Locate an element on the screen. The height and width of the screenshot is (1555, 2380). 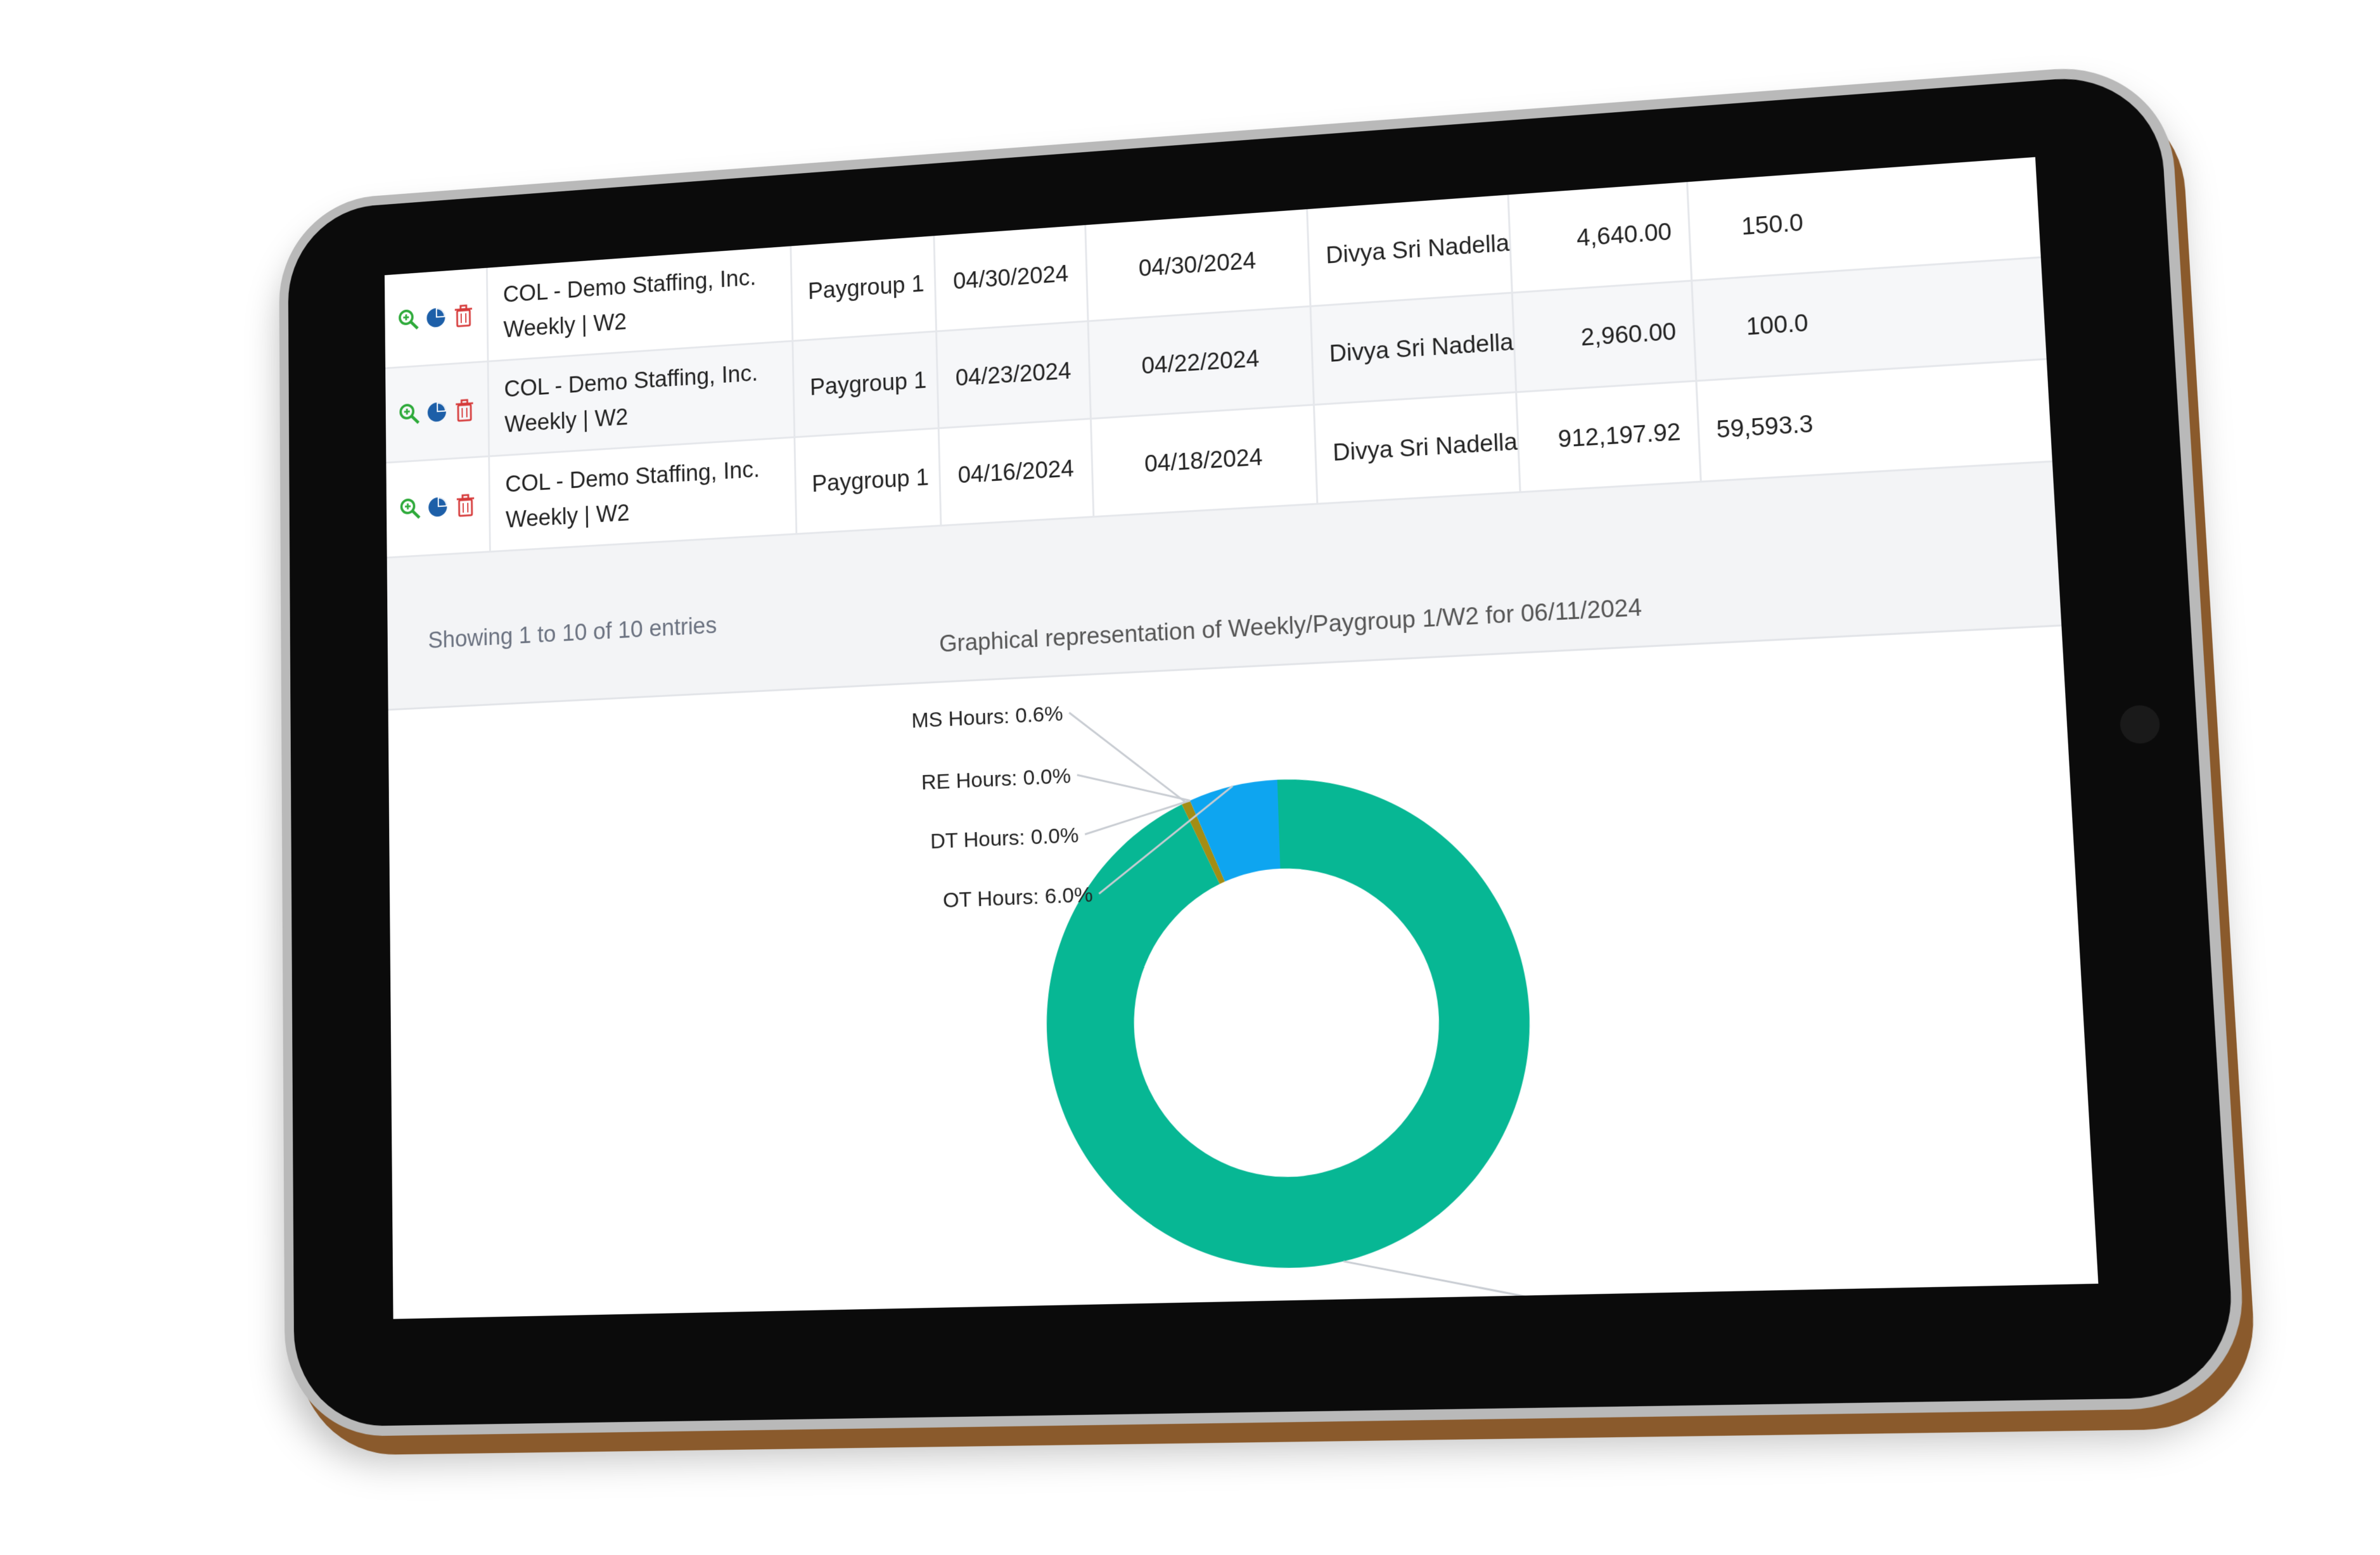
camera-icon is located at coordinates (2140, 724).